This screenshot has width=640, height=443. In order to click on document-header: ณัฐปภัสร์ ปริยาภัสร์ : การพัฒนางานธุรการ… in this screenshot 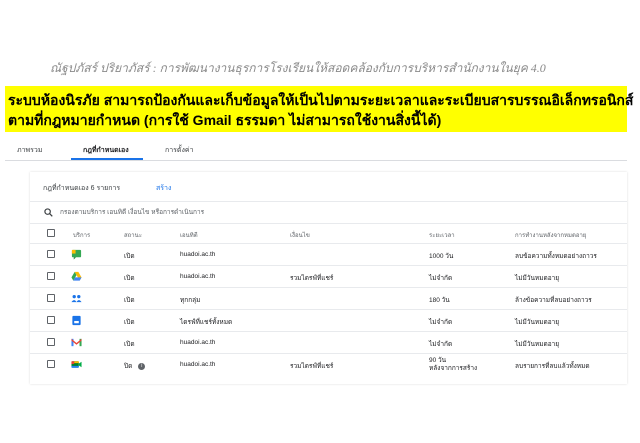, I will do `click(298, 68)`.